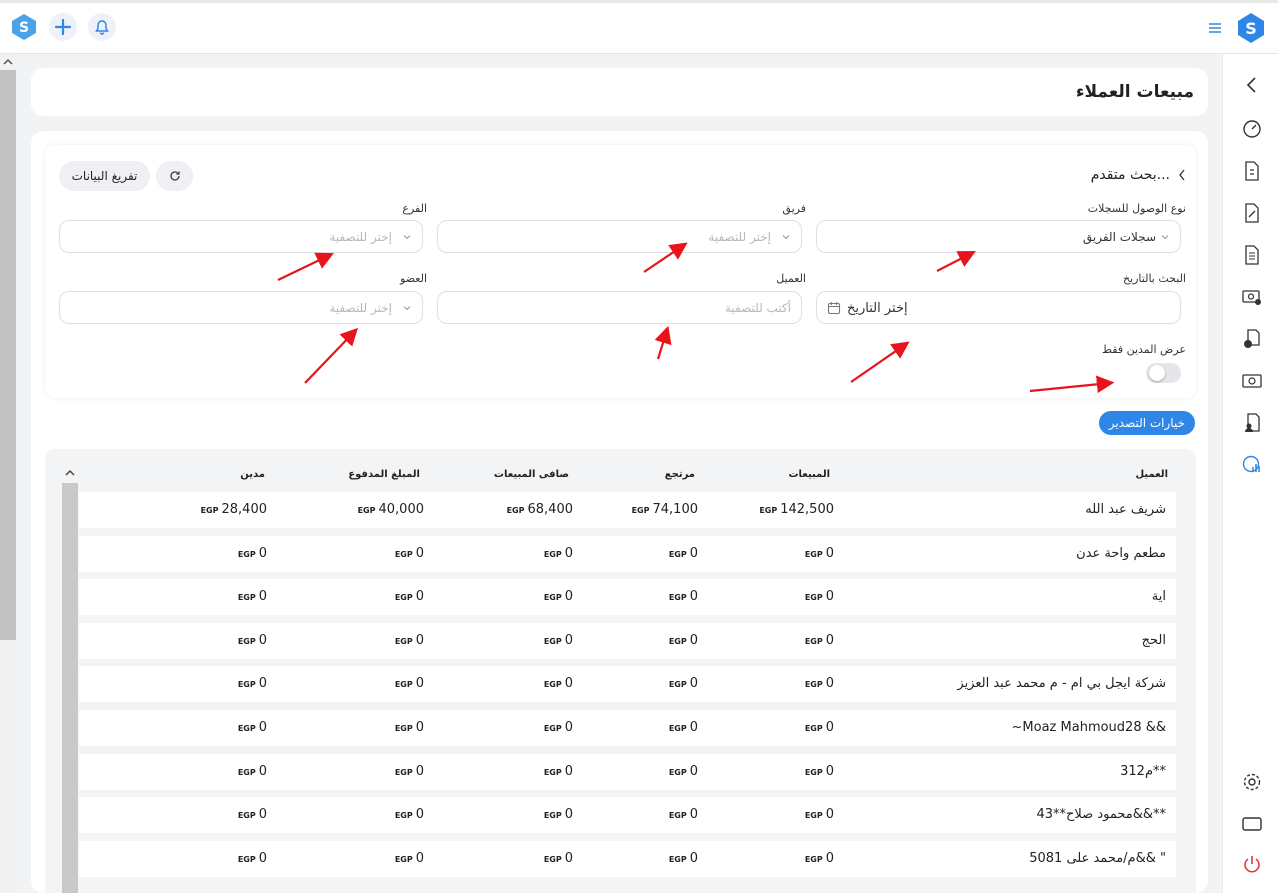 The height and width of the screenshot is (893, 1278). What do you see at coordinates (384, 474) in the screenshot?
I see `col-paid-header: المبلغ المدفوع` at bounding box center [384, 474].